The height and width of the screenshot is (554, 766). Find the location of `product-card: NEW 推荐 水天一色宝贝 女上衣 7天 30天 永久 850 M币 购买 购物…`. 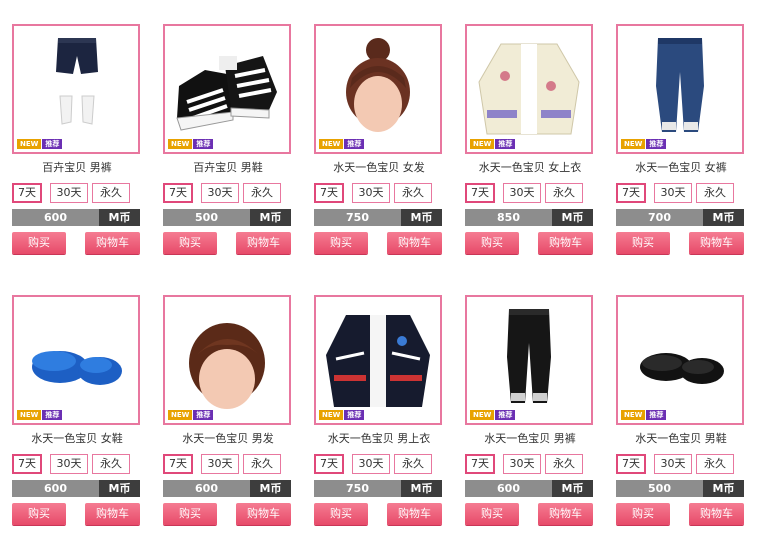

product-card: NEW 推荐 水天一色宝贝 女上衣 7天 30天 永久 850 M币 购买 购物… is located at coordinates (529, 140).